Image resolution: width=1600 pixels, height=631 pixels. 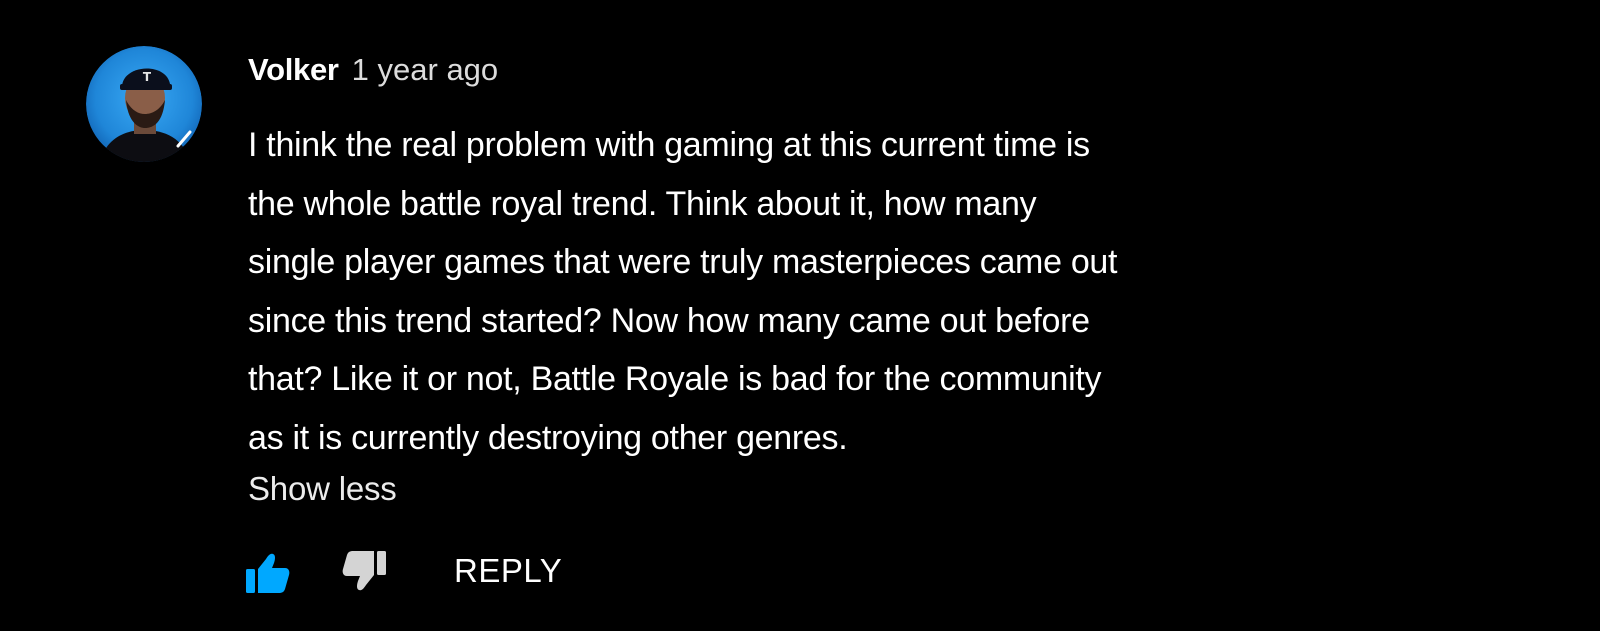 I want to click on thumbs-down-icon, so click(x=364, y=571).